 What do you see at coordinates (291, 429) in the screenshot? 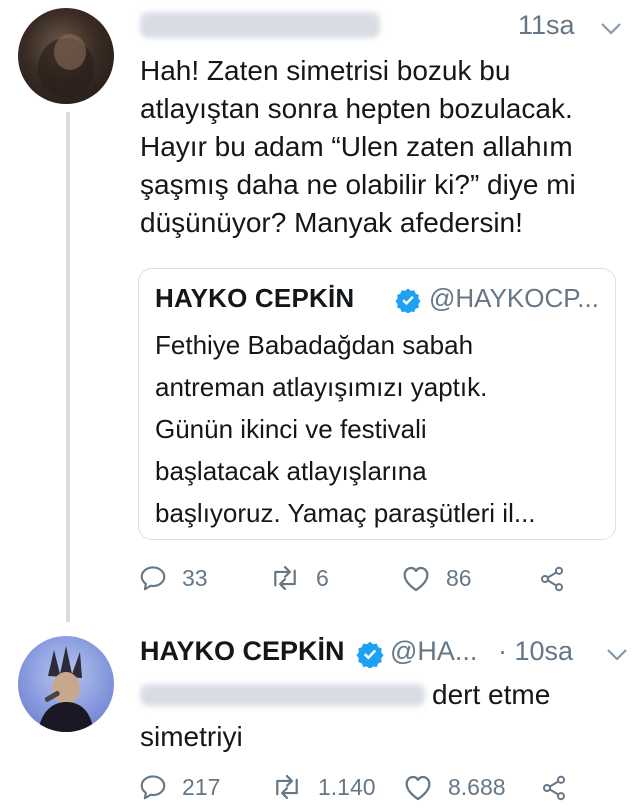
I see `quoted-text-line: Günün ikinci ve festivali` at bounding box center [291, 429].